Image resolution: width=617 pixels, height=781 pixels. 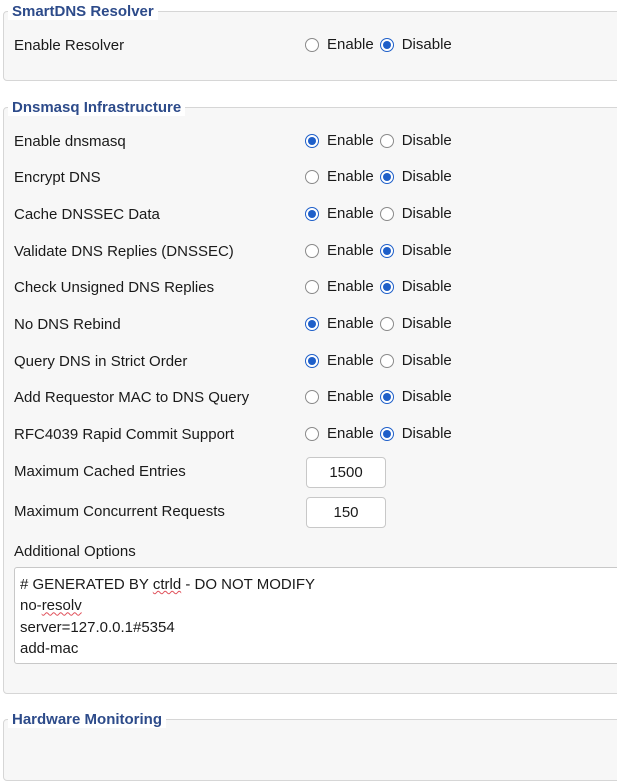 I want to click on validate-dns-replies-dnssec-disable-label: Disable, so click(x=427, y=250).